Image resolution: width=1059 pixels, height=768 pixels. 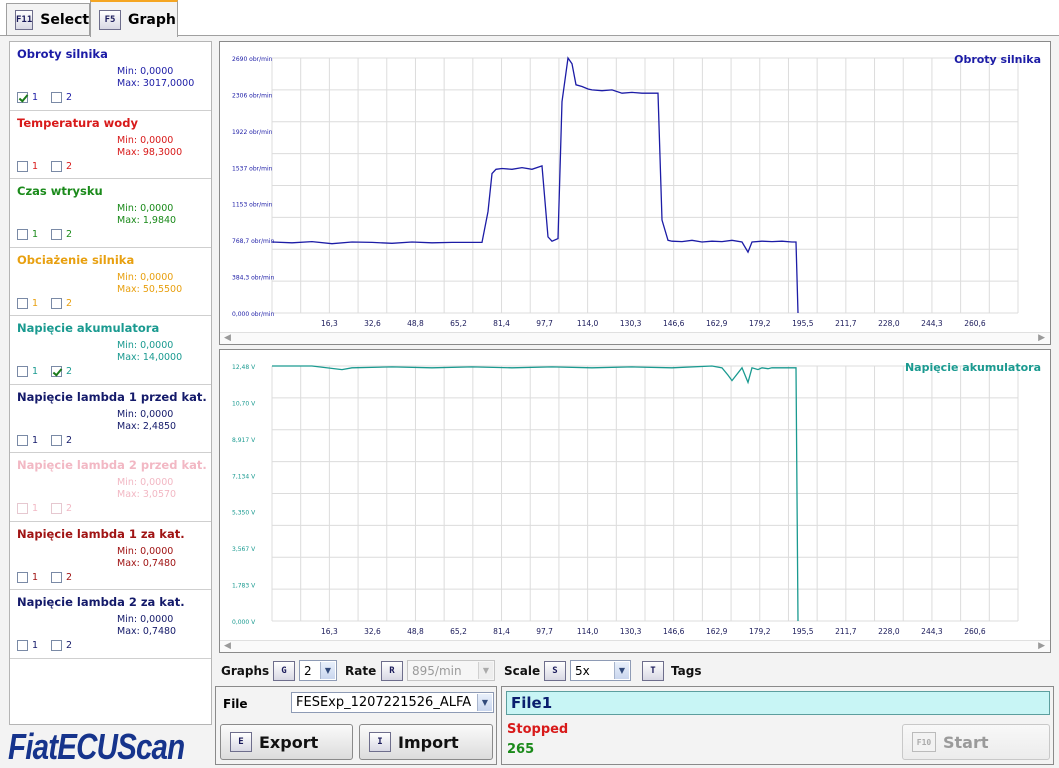 What do you see at coordinates (635, 646) in the screenshot?
I see `graph-2-scrollbar: ◀ ▶` at bounding box center [635, 646].